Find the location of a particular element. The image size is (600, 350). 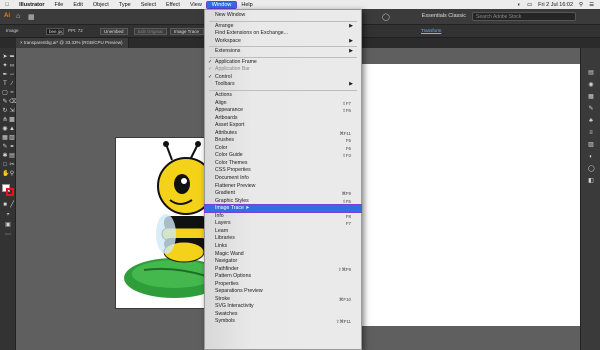

paintbrush-tool-icon: ≈ is located at coordinates (12, 93).